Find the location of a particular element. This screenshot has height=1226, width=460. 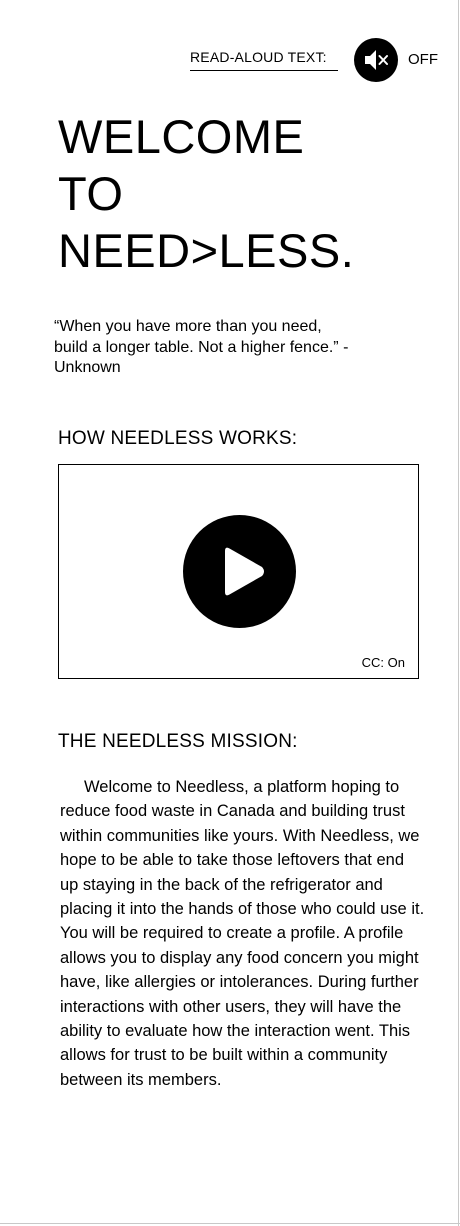

captions-toggle: CC: On is located at coordinates (383, 662).